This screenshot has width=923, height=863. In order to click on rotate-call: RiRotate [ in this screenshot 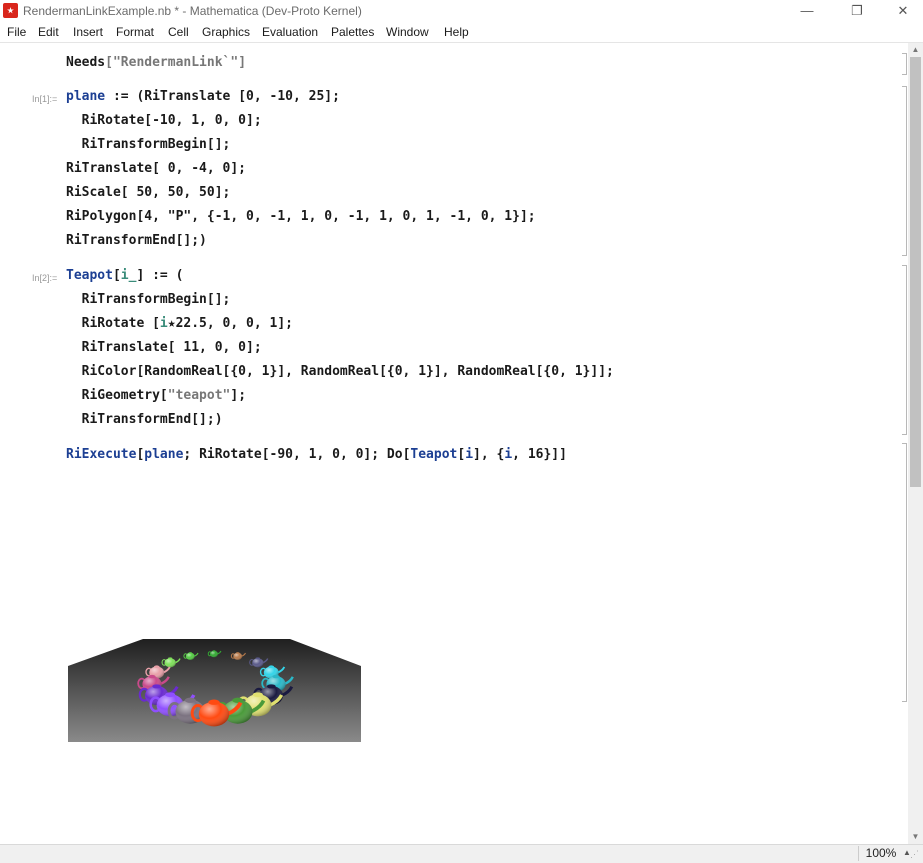, I will do `click(113, 323)`.